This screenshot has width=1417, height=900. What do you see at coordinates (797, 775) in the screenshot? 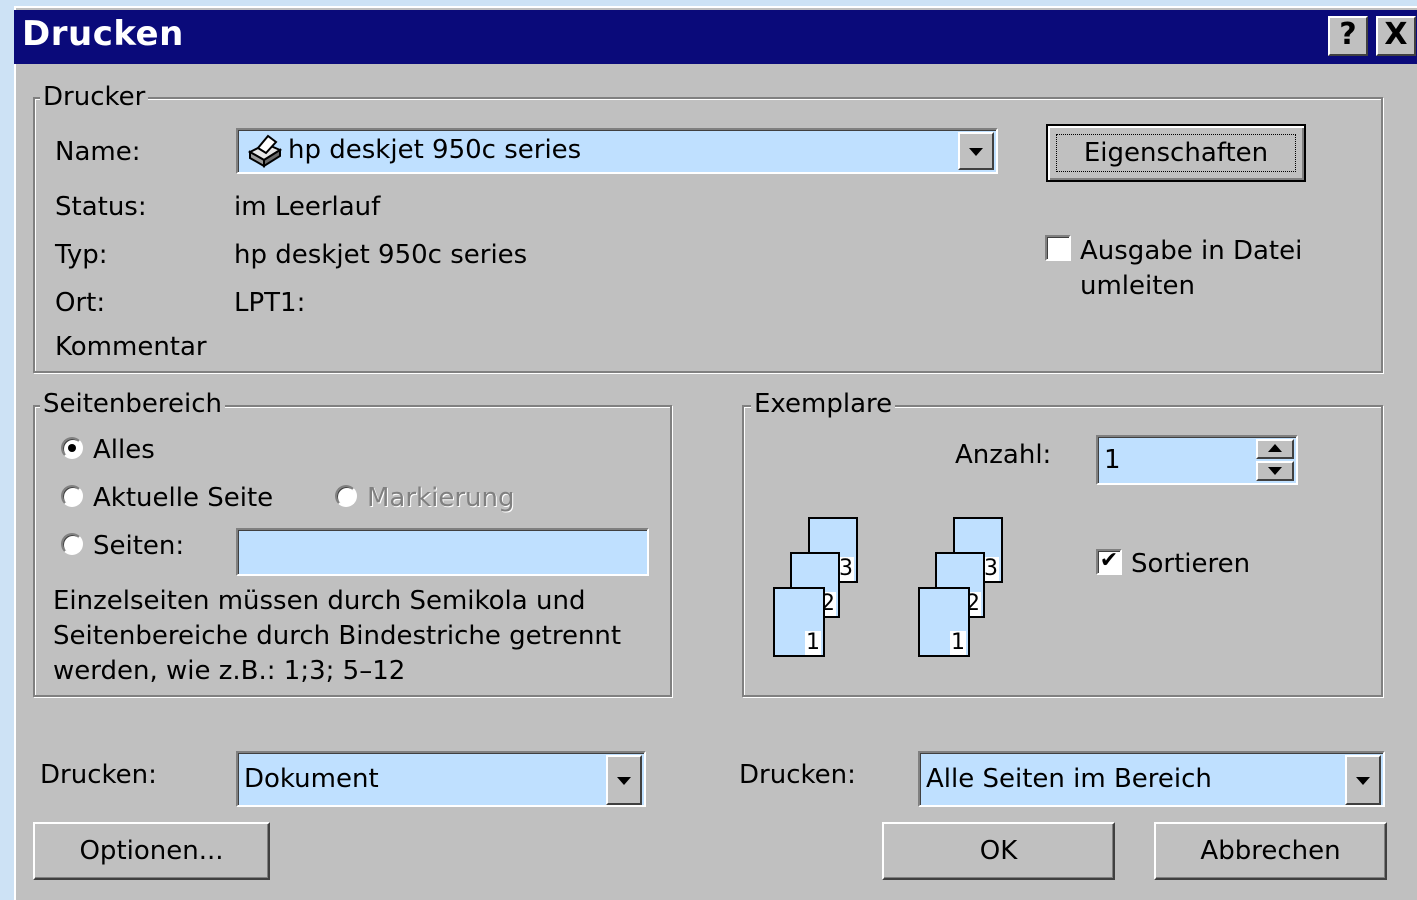
I see `print-pages-label: Drucken:` at bounding box center [797, 775].